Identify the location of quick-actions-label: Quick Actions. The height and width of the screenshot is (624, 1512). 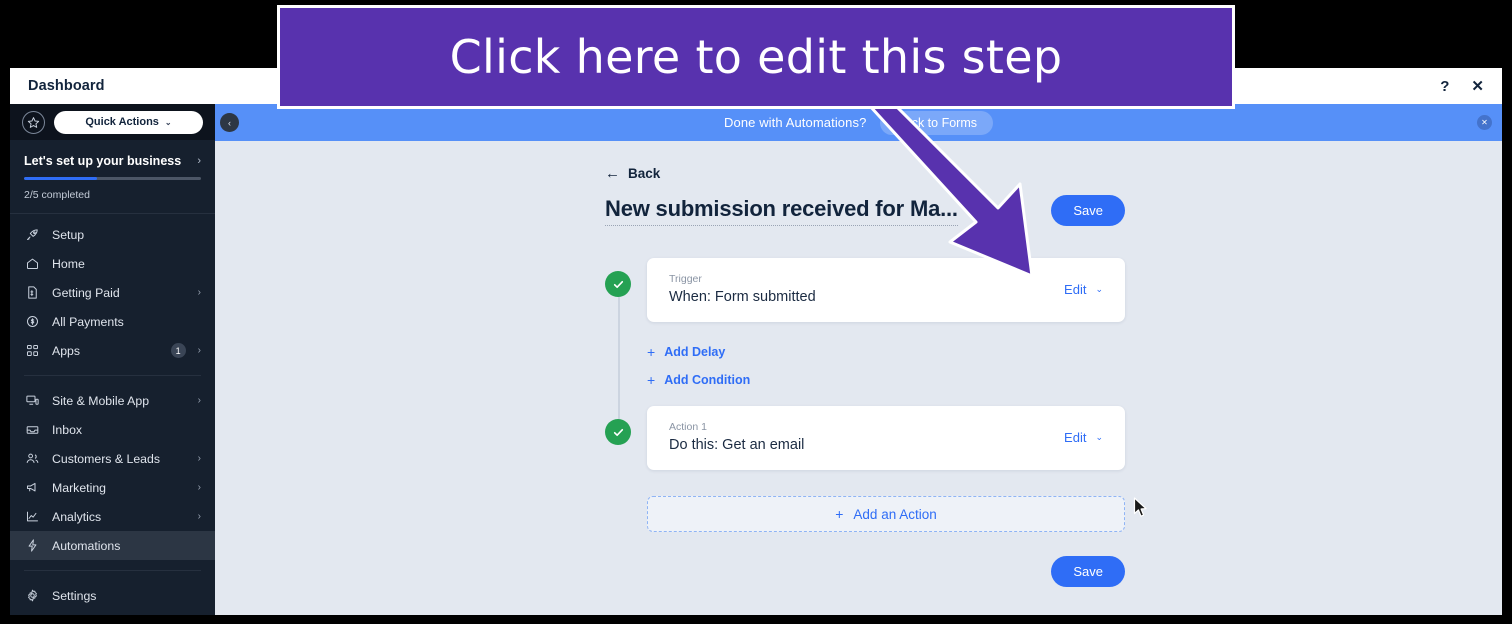
(122, 122).